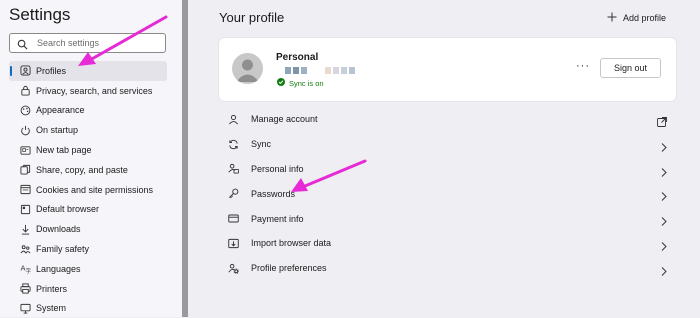  I want to click on card-icon, so click(233, 219).